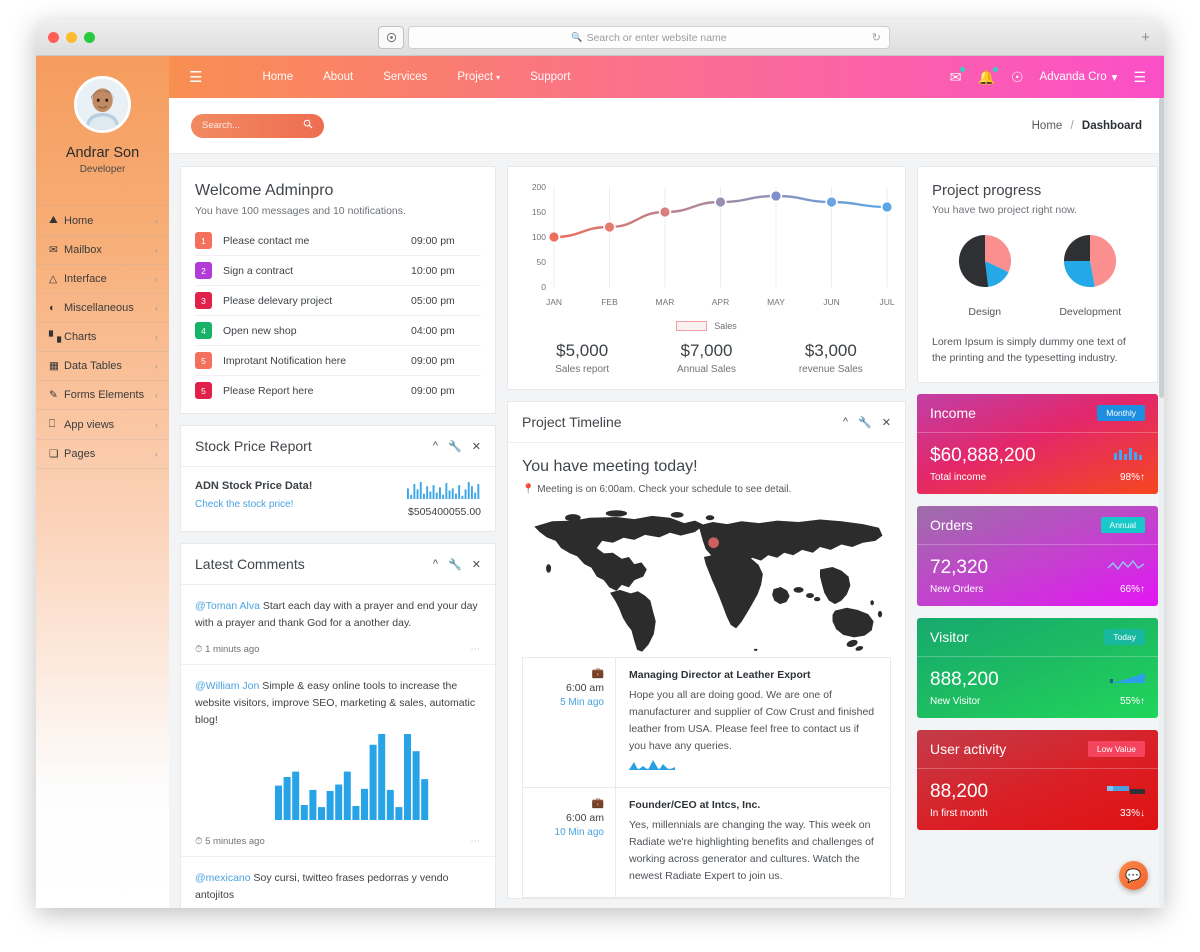  What do you see at coordinates (89, 37) in the screenshot?
I see `maximize-window-button` at bounding box center [89, 37].